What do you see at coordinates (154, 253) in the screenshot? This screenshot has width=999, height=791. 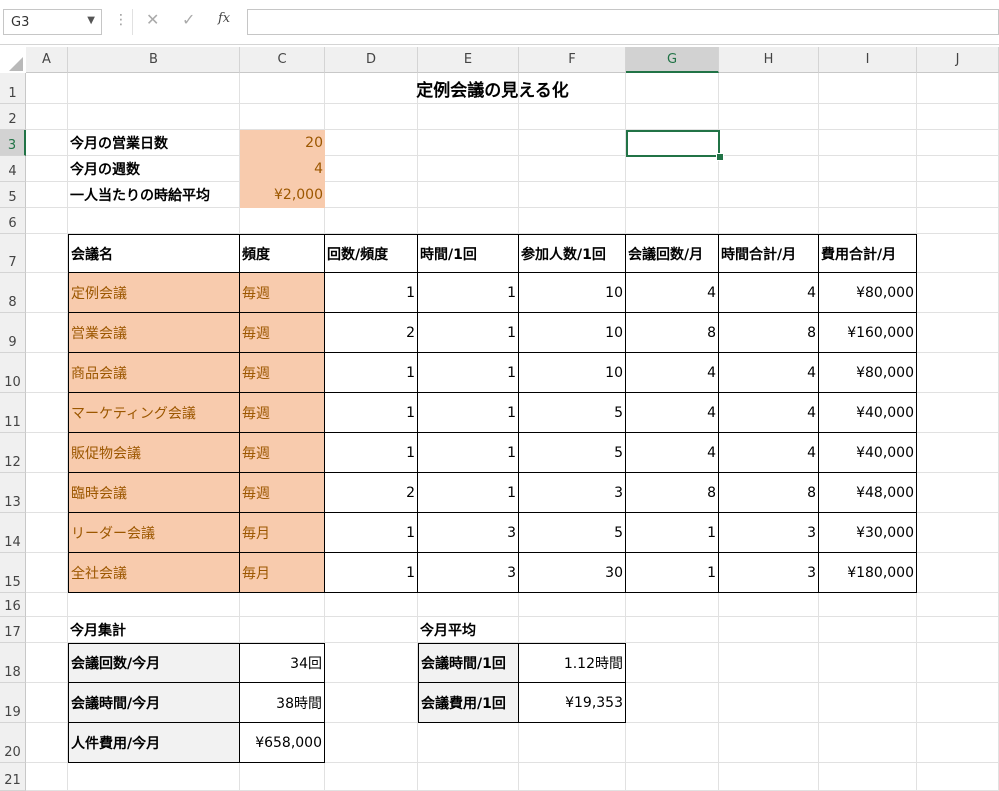 I see `table-header: 会議名` at bounding box center [154, 253].